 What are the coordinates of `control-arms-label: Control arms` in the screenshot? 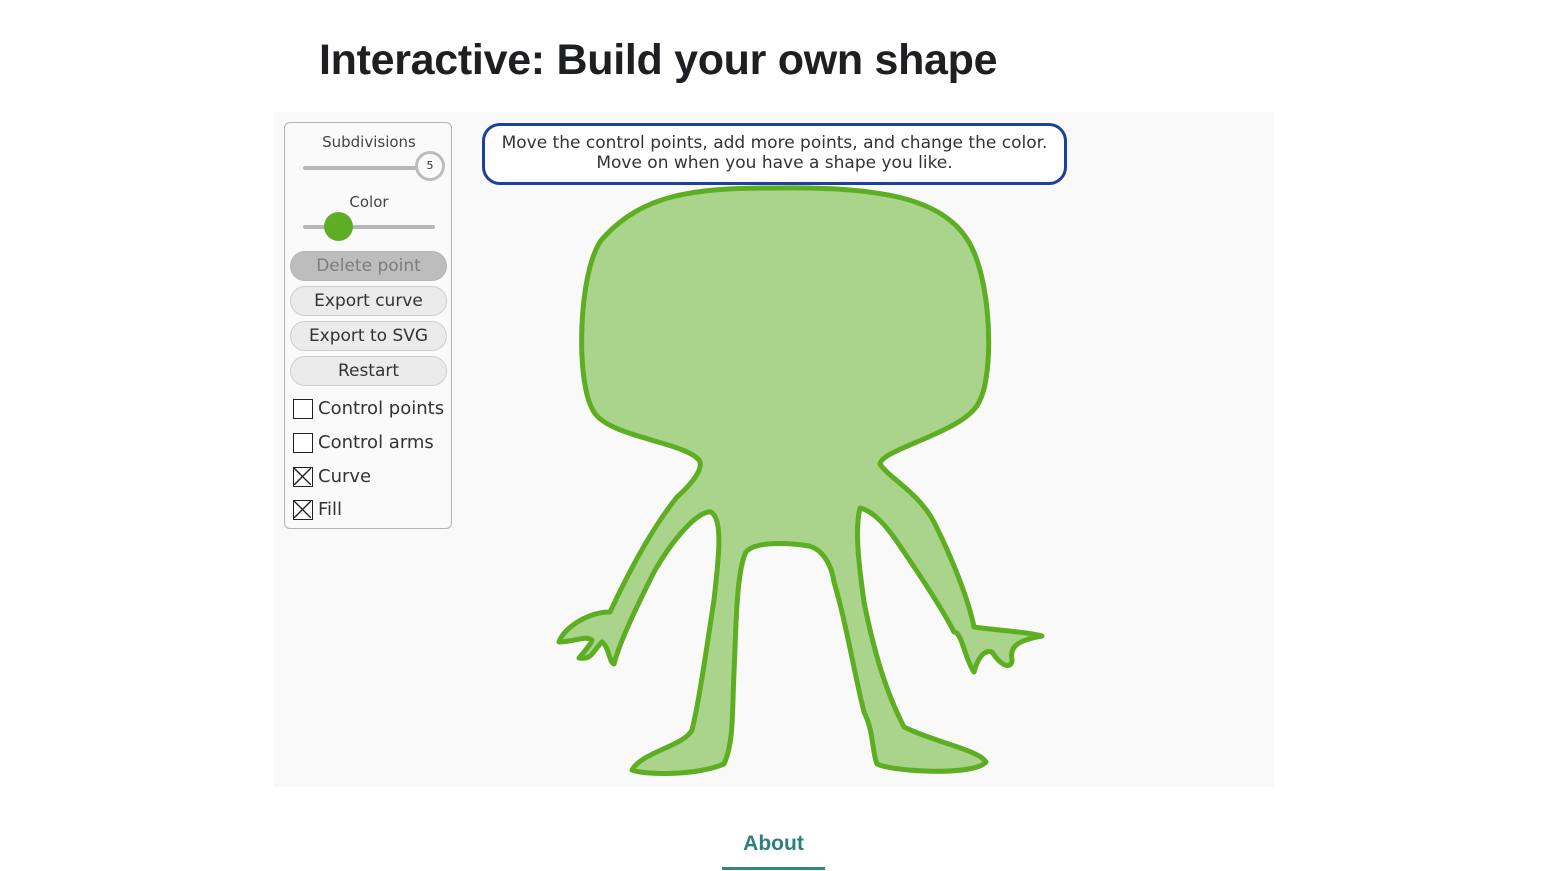 It's located at (376, 442).